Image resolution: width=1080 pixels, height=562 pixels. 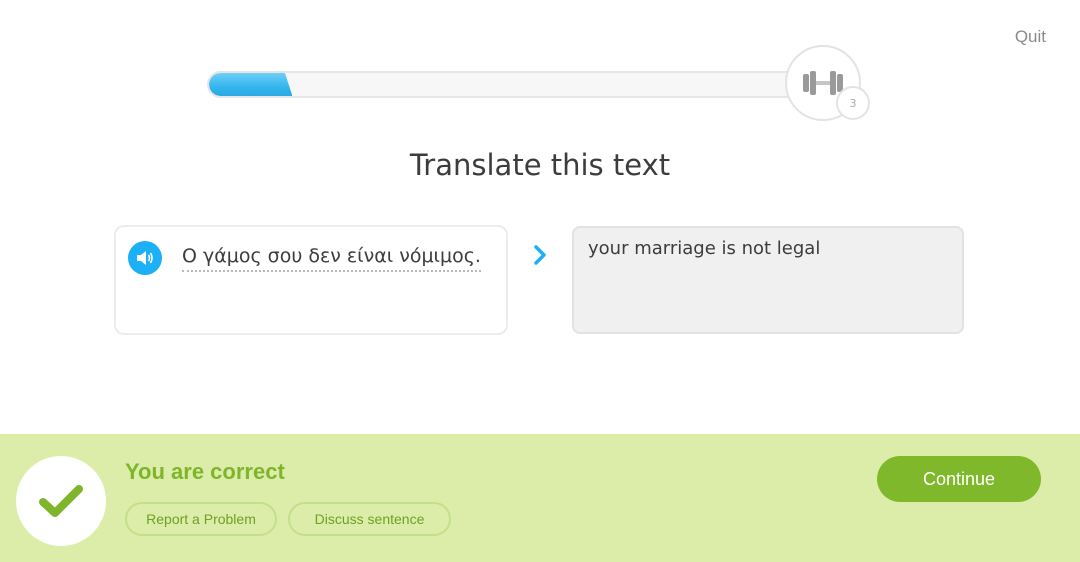 I want to click on result-title: You are correct, so click(x=205, y=471).